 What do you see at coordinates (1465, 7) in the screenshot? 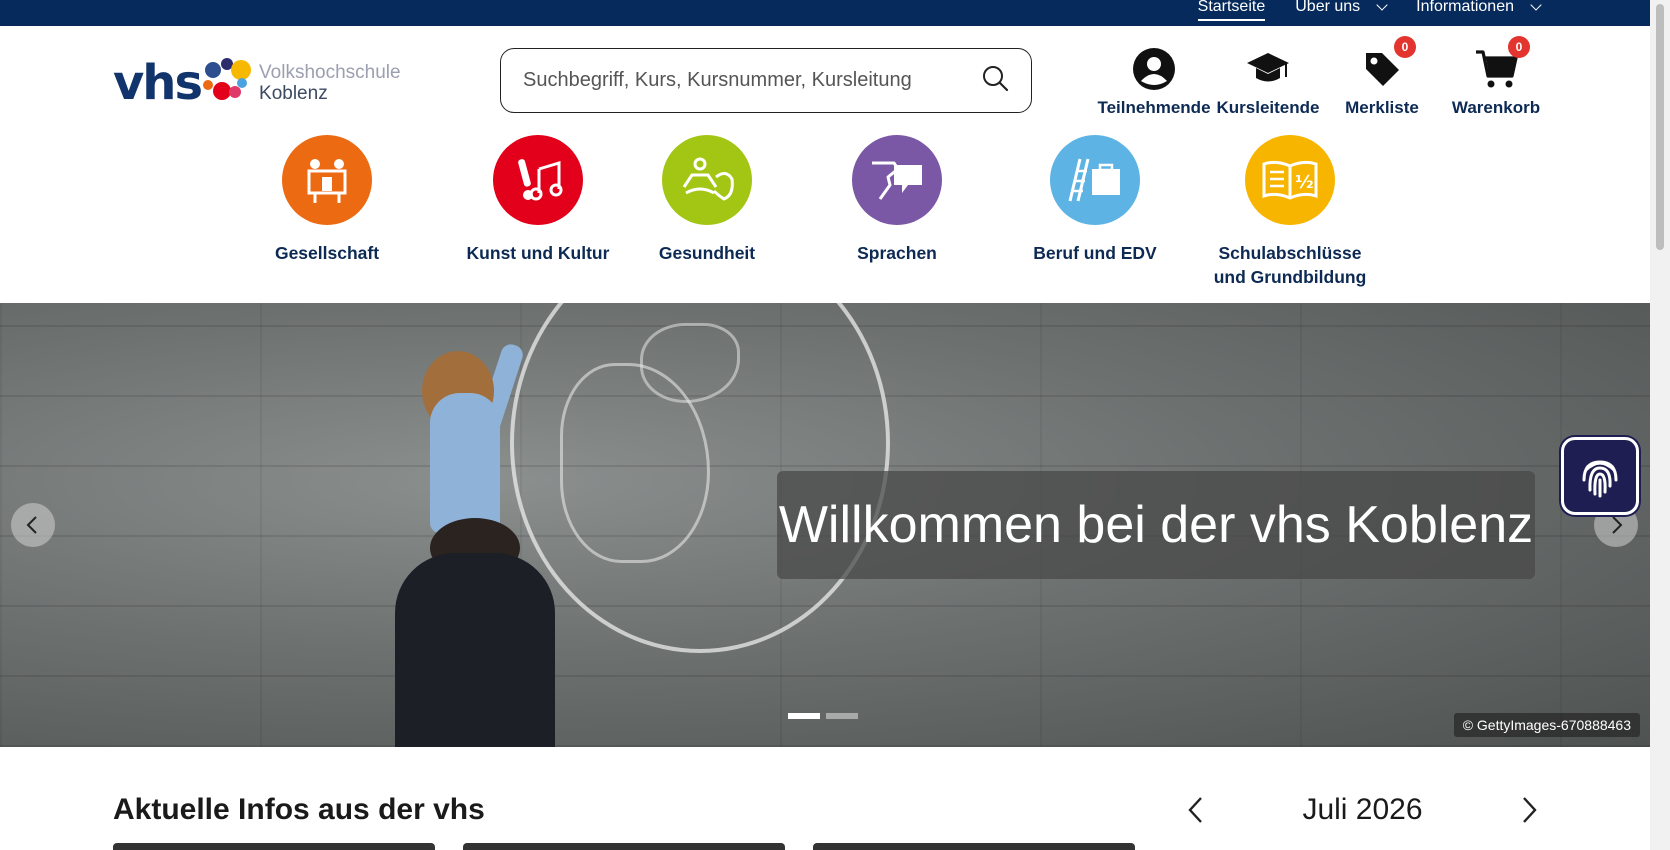
I see `top-nav-label: Informationen` at bounding box center [1465, 7].